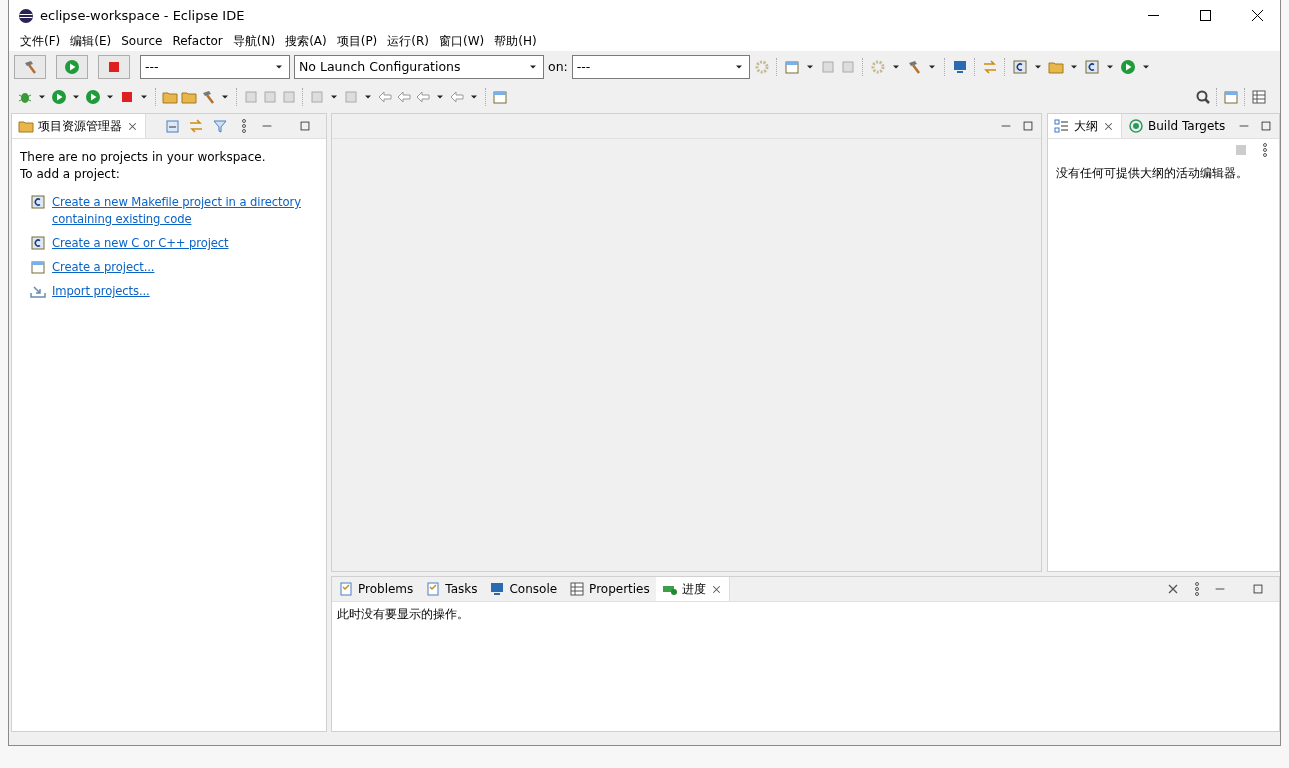  I want to click on prompt-text: To add a project:, so click(70, 174).